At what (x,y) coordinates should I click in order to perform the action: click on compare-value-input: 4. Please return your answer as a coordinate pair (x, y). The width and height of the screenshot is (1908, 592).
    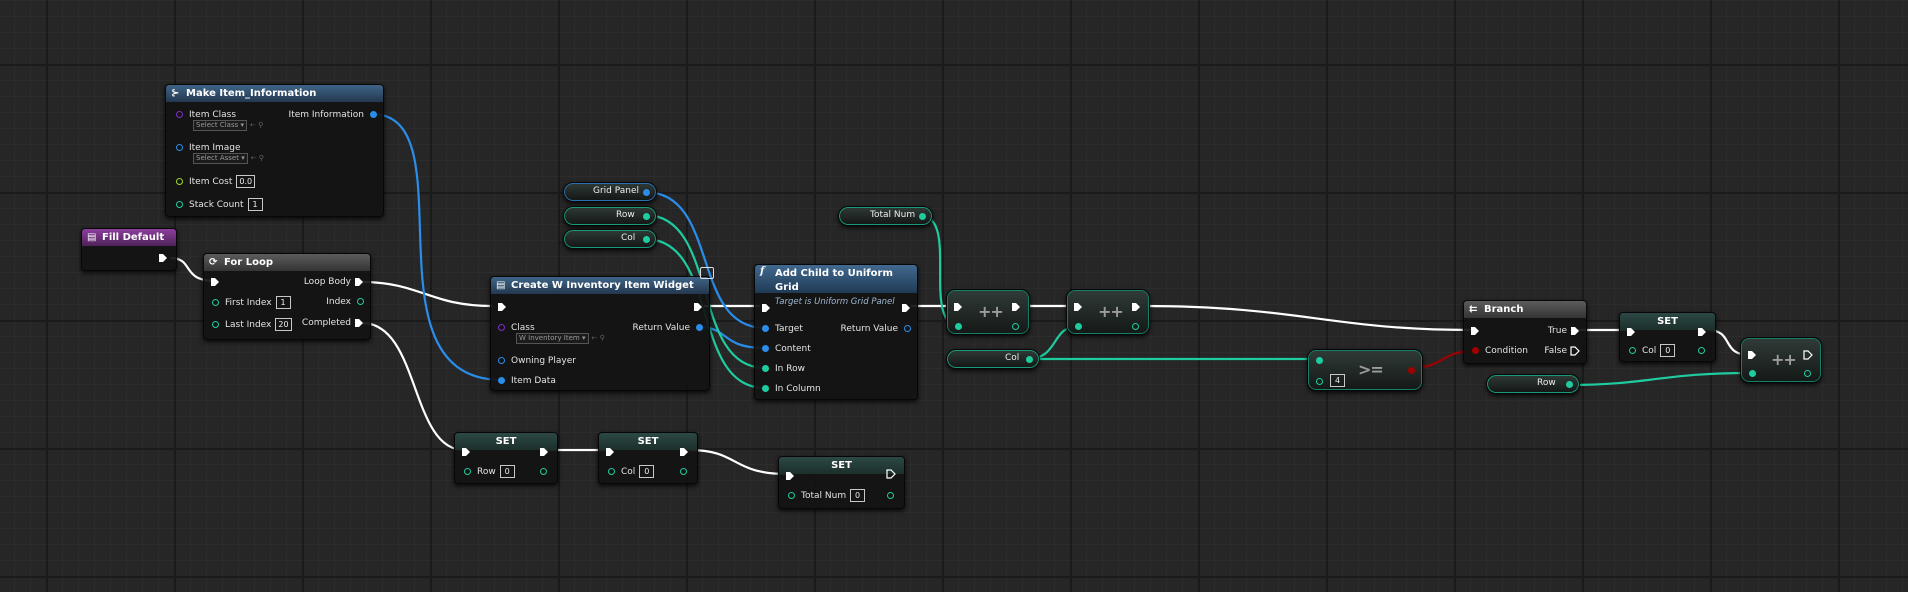
    Looking at the image, I should click on (1337, 380).